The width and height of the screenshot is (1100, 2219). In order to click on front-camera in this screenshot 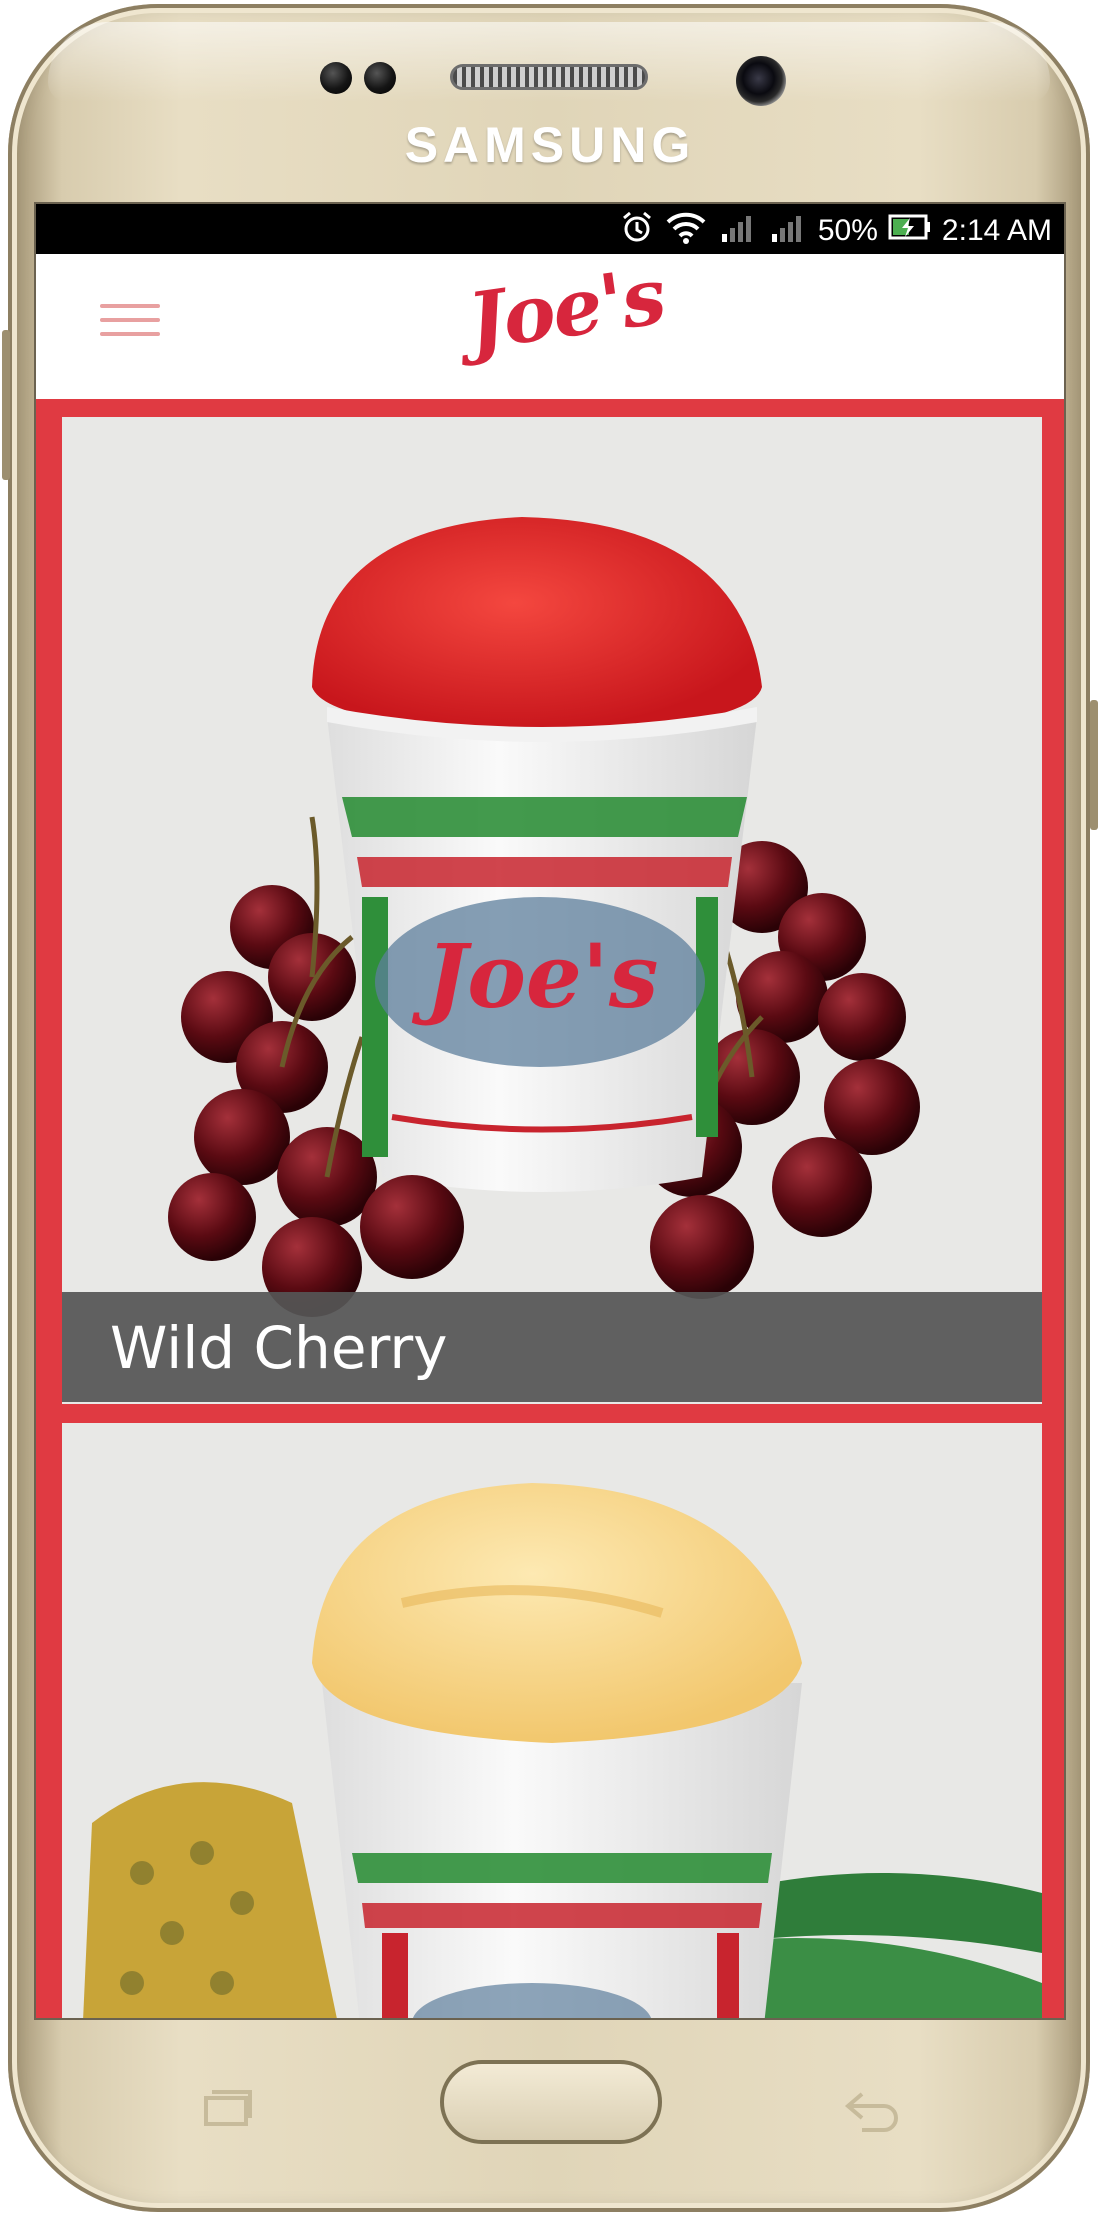, I will do `click(761, 81)`.